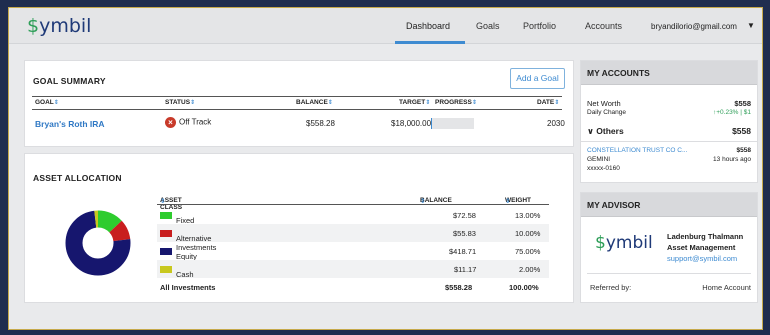 Image resolution: width=770 pixels, height=335 pixels. Describe the element at coordinates (669, 159) in the screenshot. I see `account-institution-row: GEMINI 13 hours ago` at that location.